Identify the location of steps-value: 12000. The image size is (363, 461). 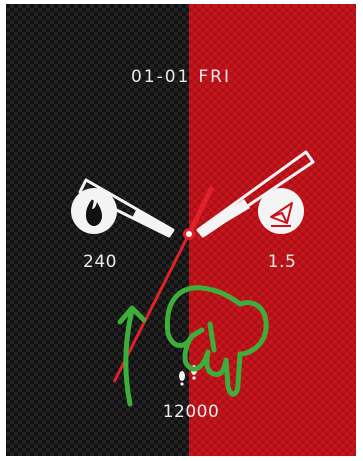
(191, 412).